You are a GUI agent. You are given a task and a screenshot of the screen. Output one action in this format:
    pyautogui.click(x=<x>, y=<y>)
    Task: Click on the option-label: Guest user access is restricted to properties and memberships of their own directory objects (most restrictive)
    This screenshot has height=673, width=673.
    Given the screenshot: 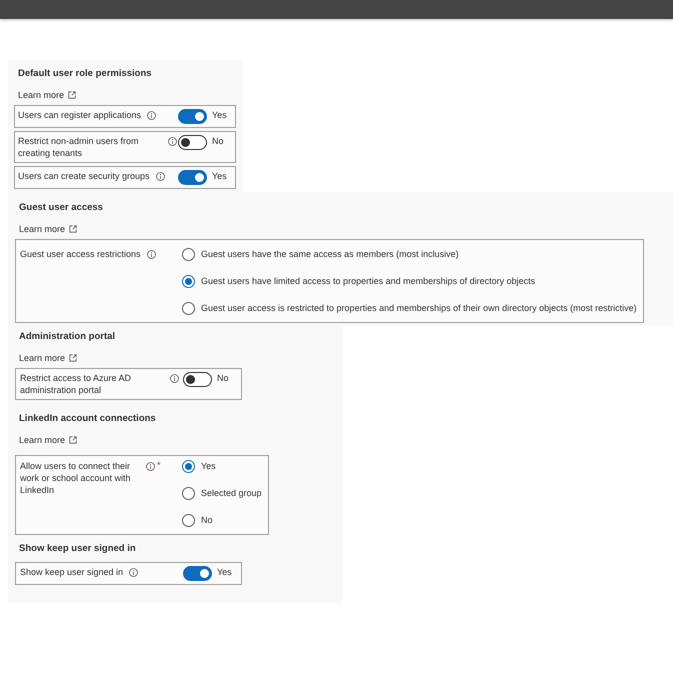 What is the action you would take?
    pyautogui.click(x=419, y=308)
    